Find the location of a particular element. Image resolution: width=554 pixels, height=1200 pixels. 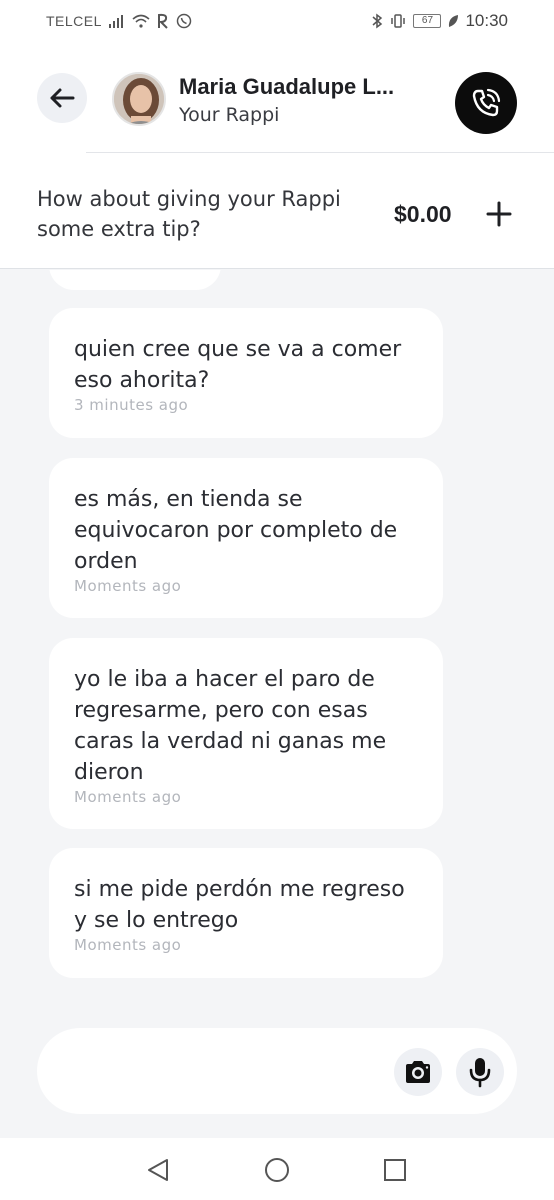

tip-amount: $0.00 is located at coordinates (423, 214).